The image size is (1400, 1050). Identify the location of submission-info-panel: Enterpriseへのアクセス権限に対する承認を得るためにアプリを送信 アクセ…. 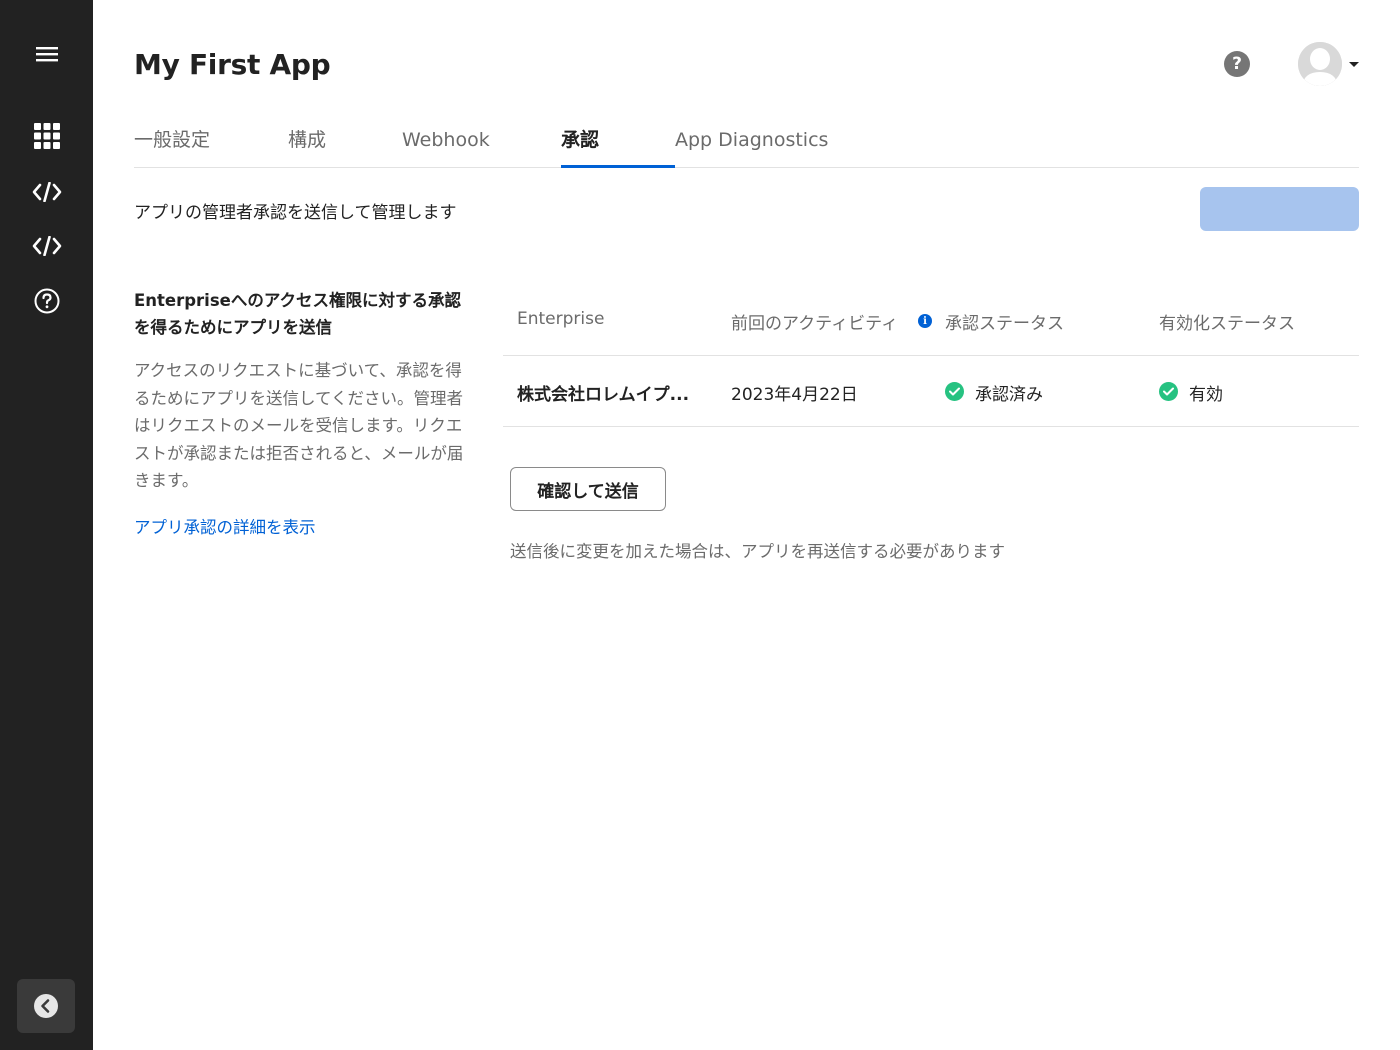
(299, 412).